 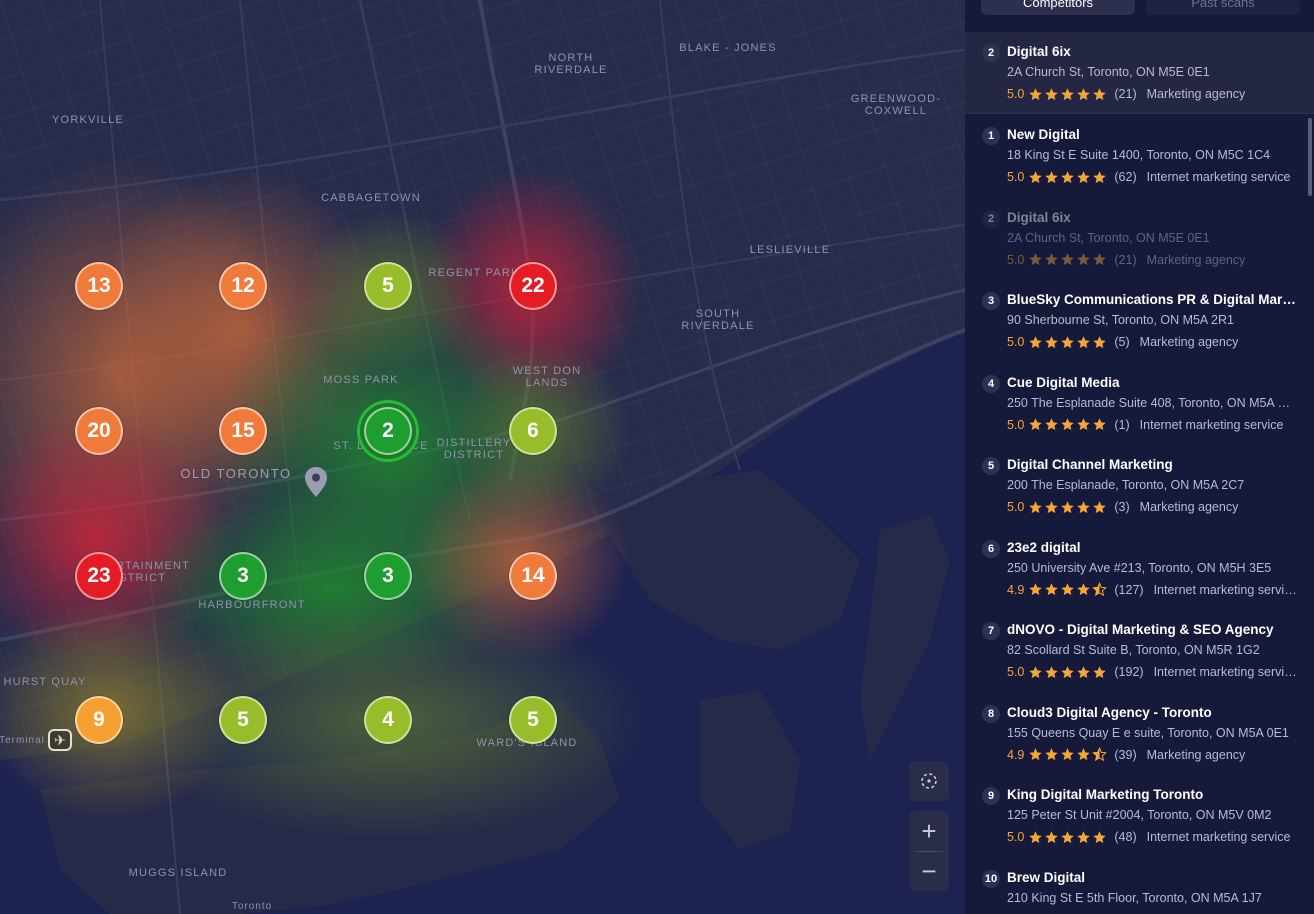 What do you see at coordinates (991, 878) in the screenshot?
I see `rank-badge: 10` at bounding box center [991, 878].